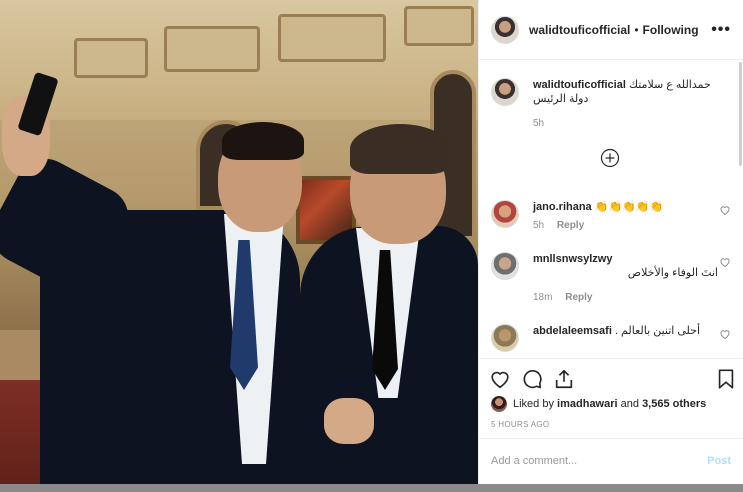 The image size is (743, 492). Describe the element at coordinates (400, 149) in the screenshot. I see `photo-person-right-hair` at that location.